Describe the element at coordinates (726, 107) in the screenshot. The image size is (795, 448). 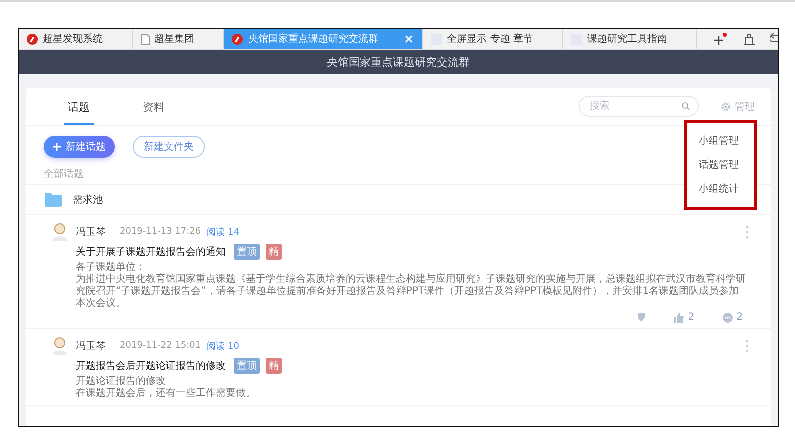
I see `settings-icon` at that location.